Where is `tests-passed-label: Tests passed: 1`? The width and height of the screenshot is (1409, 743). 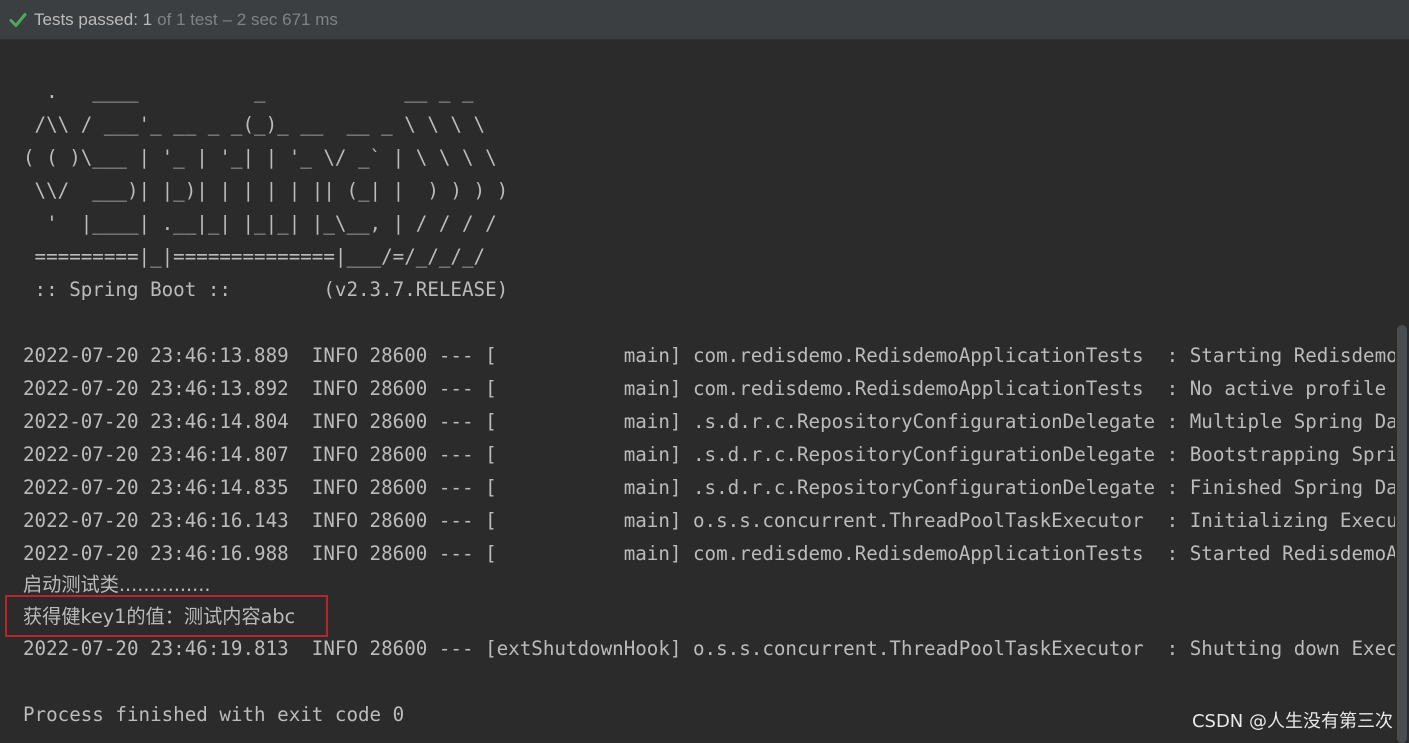 tests-passed-label: Tests passed: 1 is located at coordinates (93, 19).